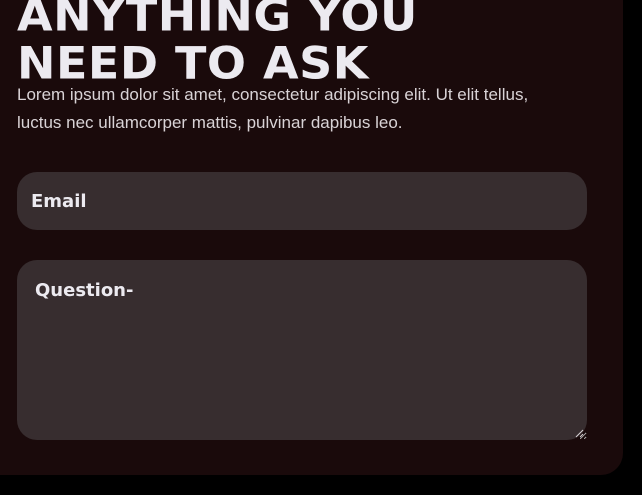  What do you see at coordinates (217, 20) in the screenshot?
I see `page-title-line-1: ANYTHING YOU` at bounding box center [217, 20].